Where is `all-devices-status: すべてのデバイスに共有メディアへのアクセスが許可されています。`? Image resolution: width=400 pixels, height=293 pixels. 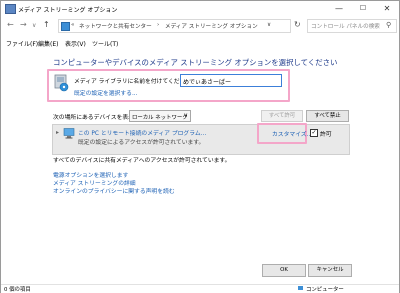 all-devices-status: すべてのデバイスに共有メディアへのアクセスが許可されています。 is located at coordinates (142, 161).